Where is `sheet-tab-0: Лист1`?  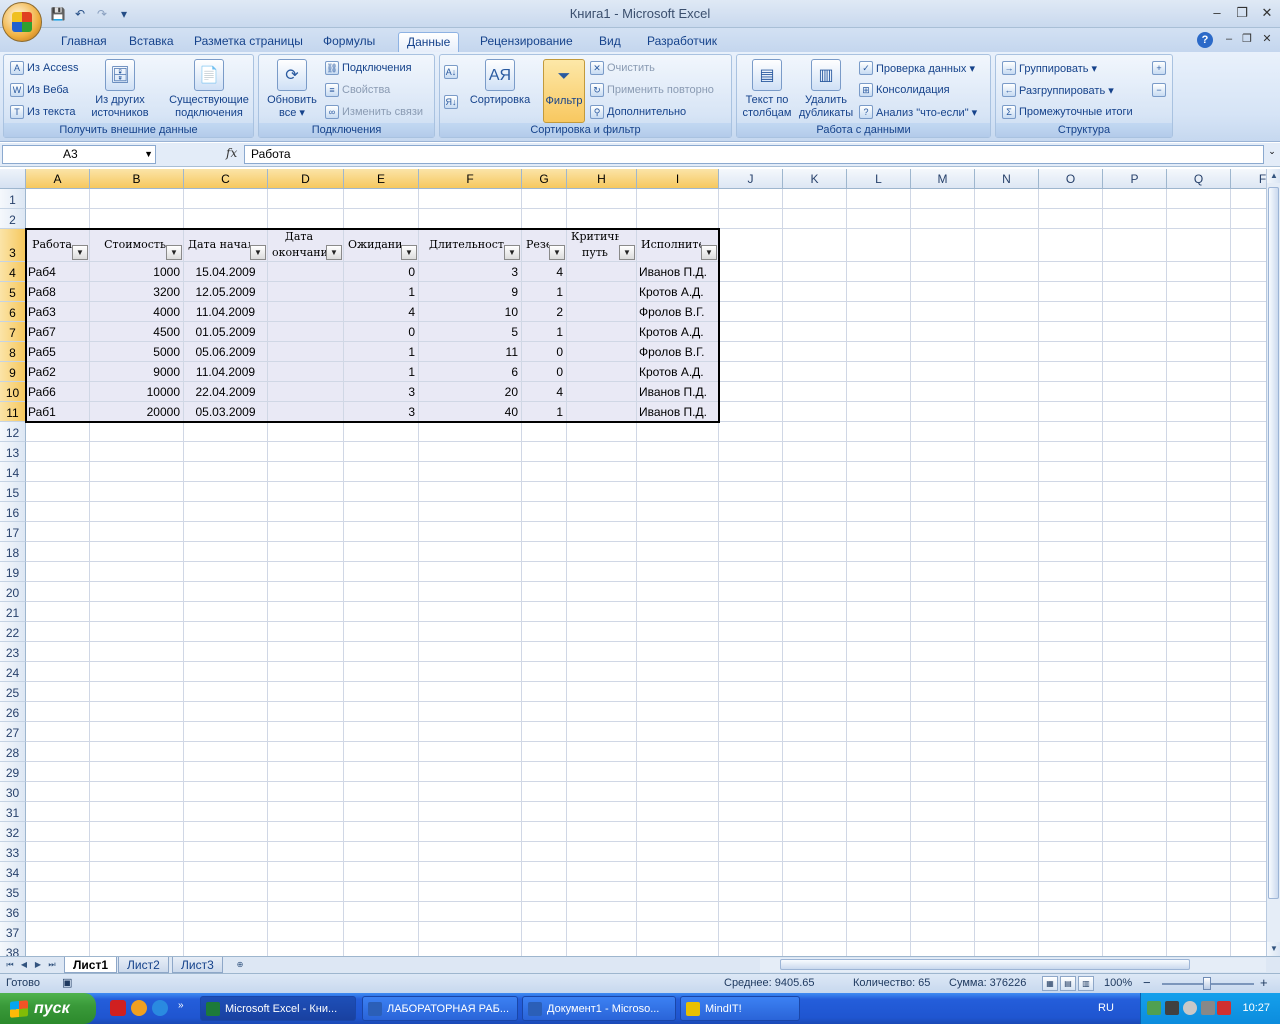
sheet-tab-0: Лист1 is located at coordinates (91, 965).